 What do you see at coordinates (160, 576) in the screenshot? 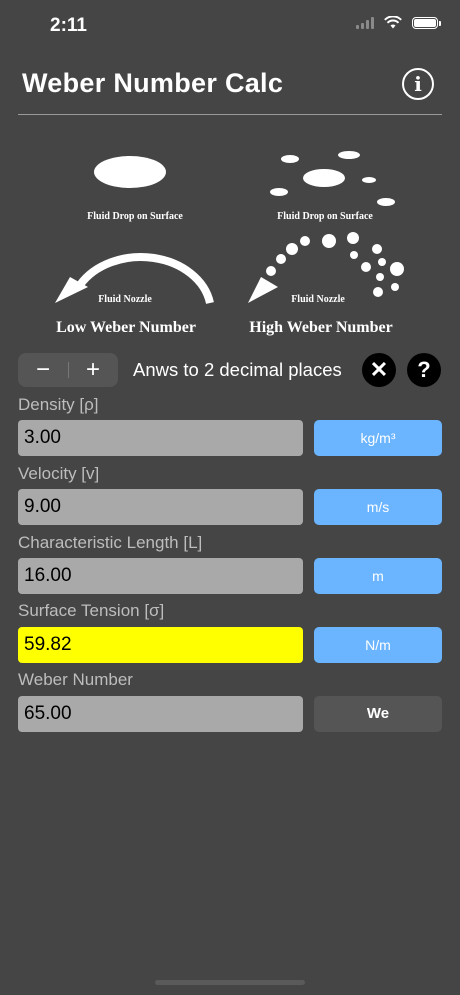
I see `length-input: 16.00` at bounding box center [160, 576].